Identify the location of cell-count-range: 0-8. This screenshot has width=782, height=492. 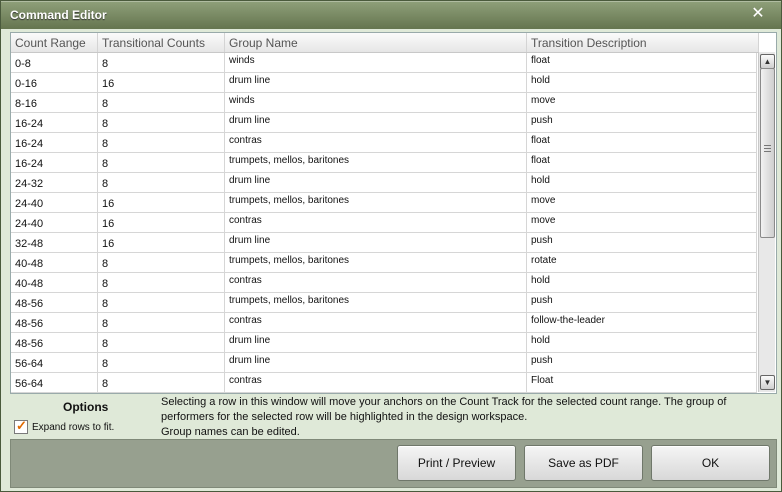
(54, 63).